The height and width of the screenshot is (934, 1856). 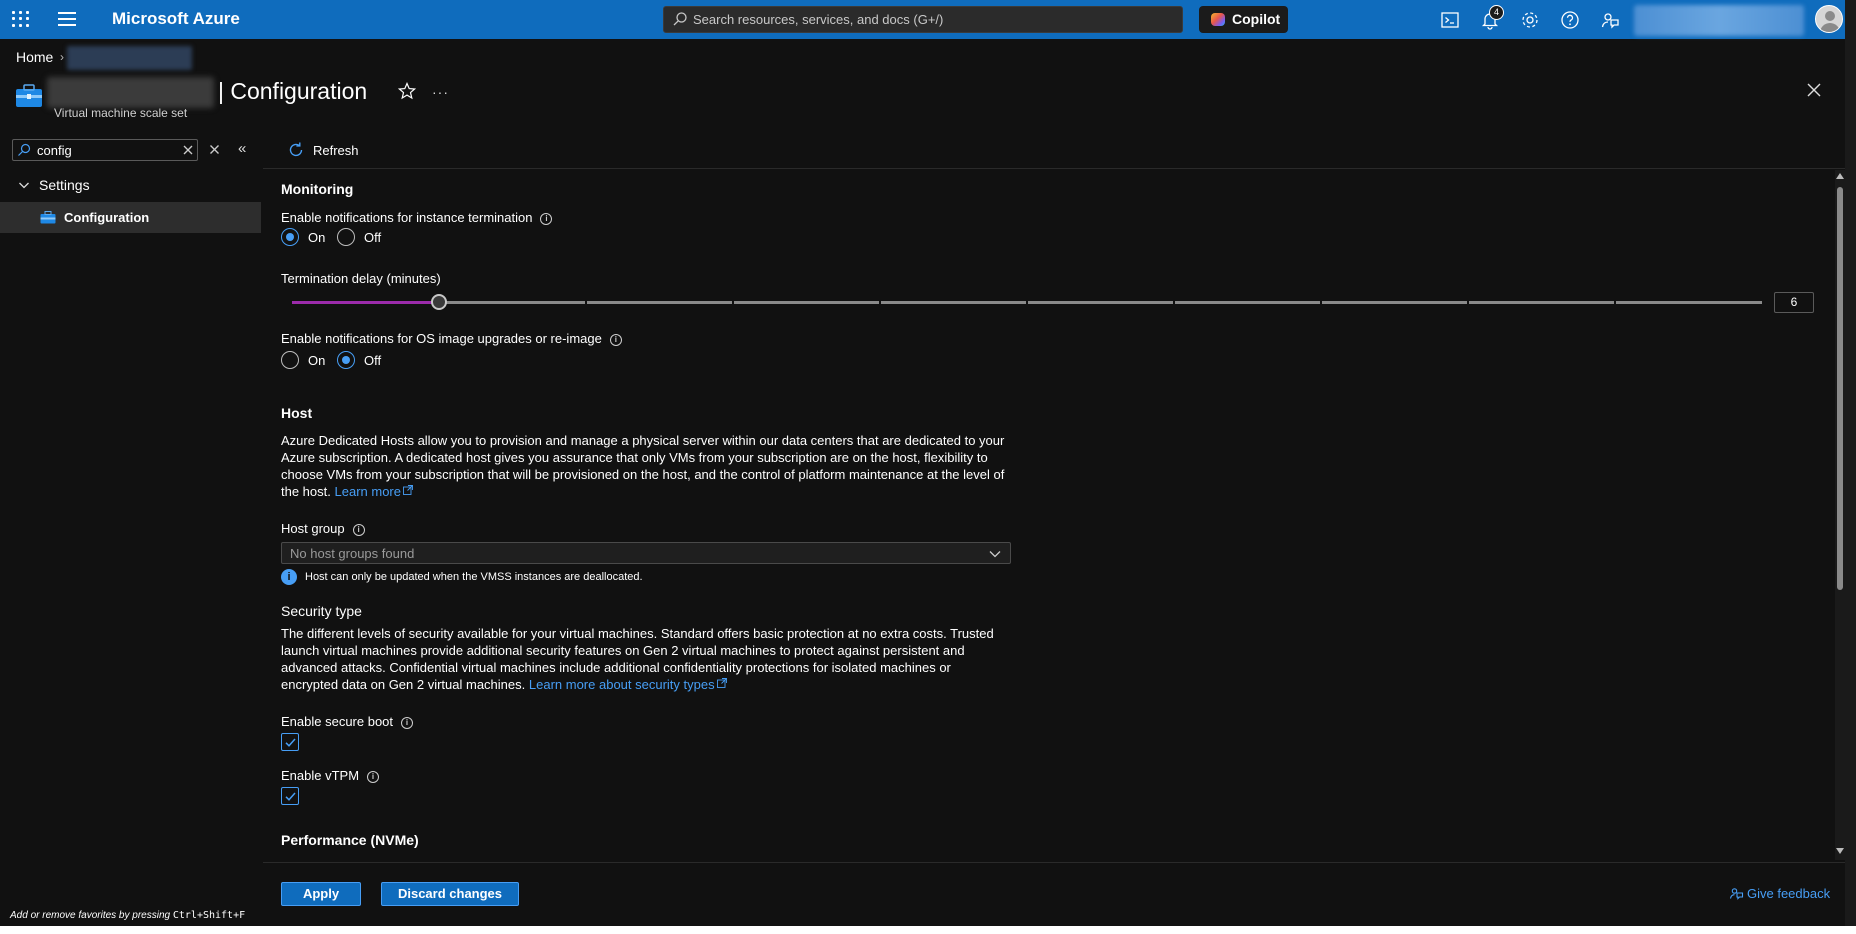 What do you see at coordinates (242, 148) in the screenshot?
I see `collapse-menu-icon: «` at bounding box center [242, 148].